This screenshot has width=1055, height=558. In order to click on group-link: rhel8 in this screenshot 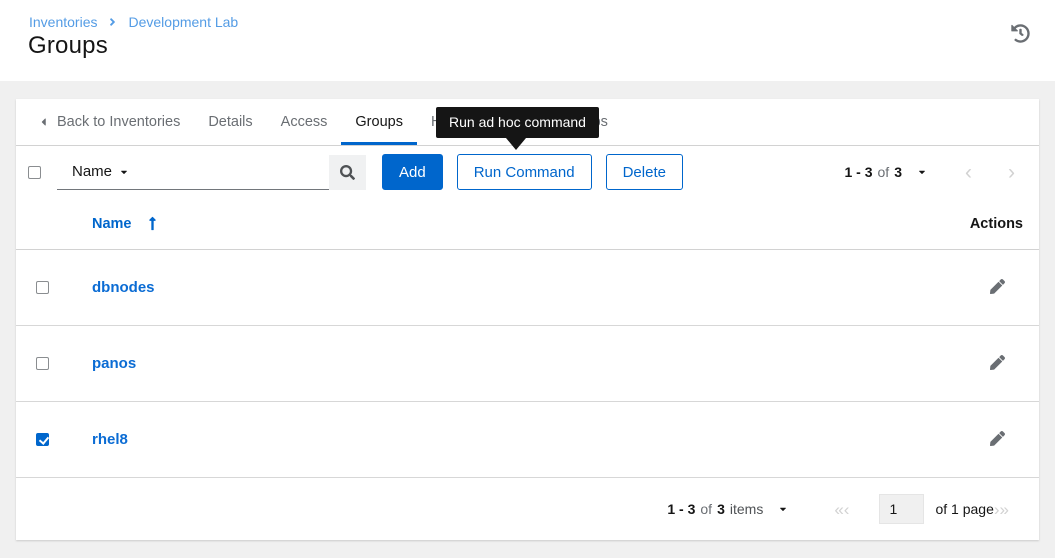, I will do `click(110, 439)`.